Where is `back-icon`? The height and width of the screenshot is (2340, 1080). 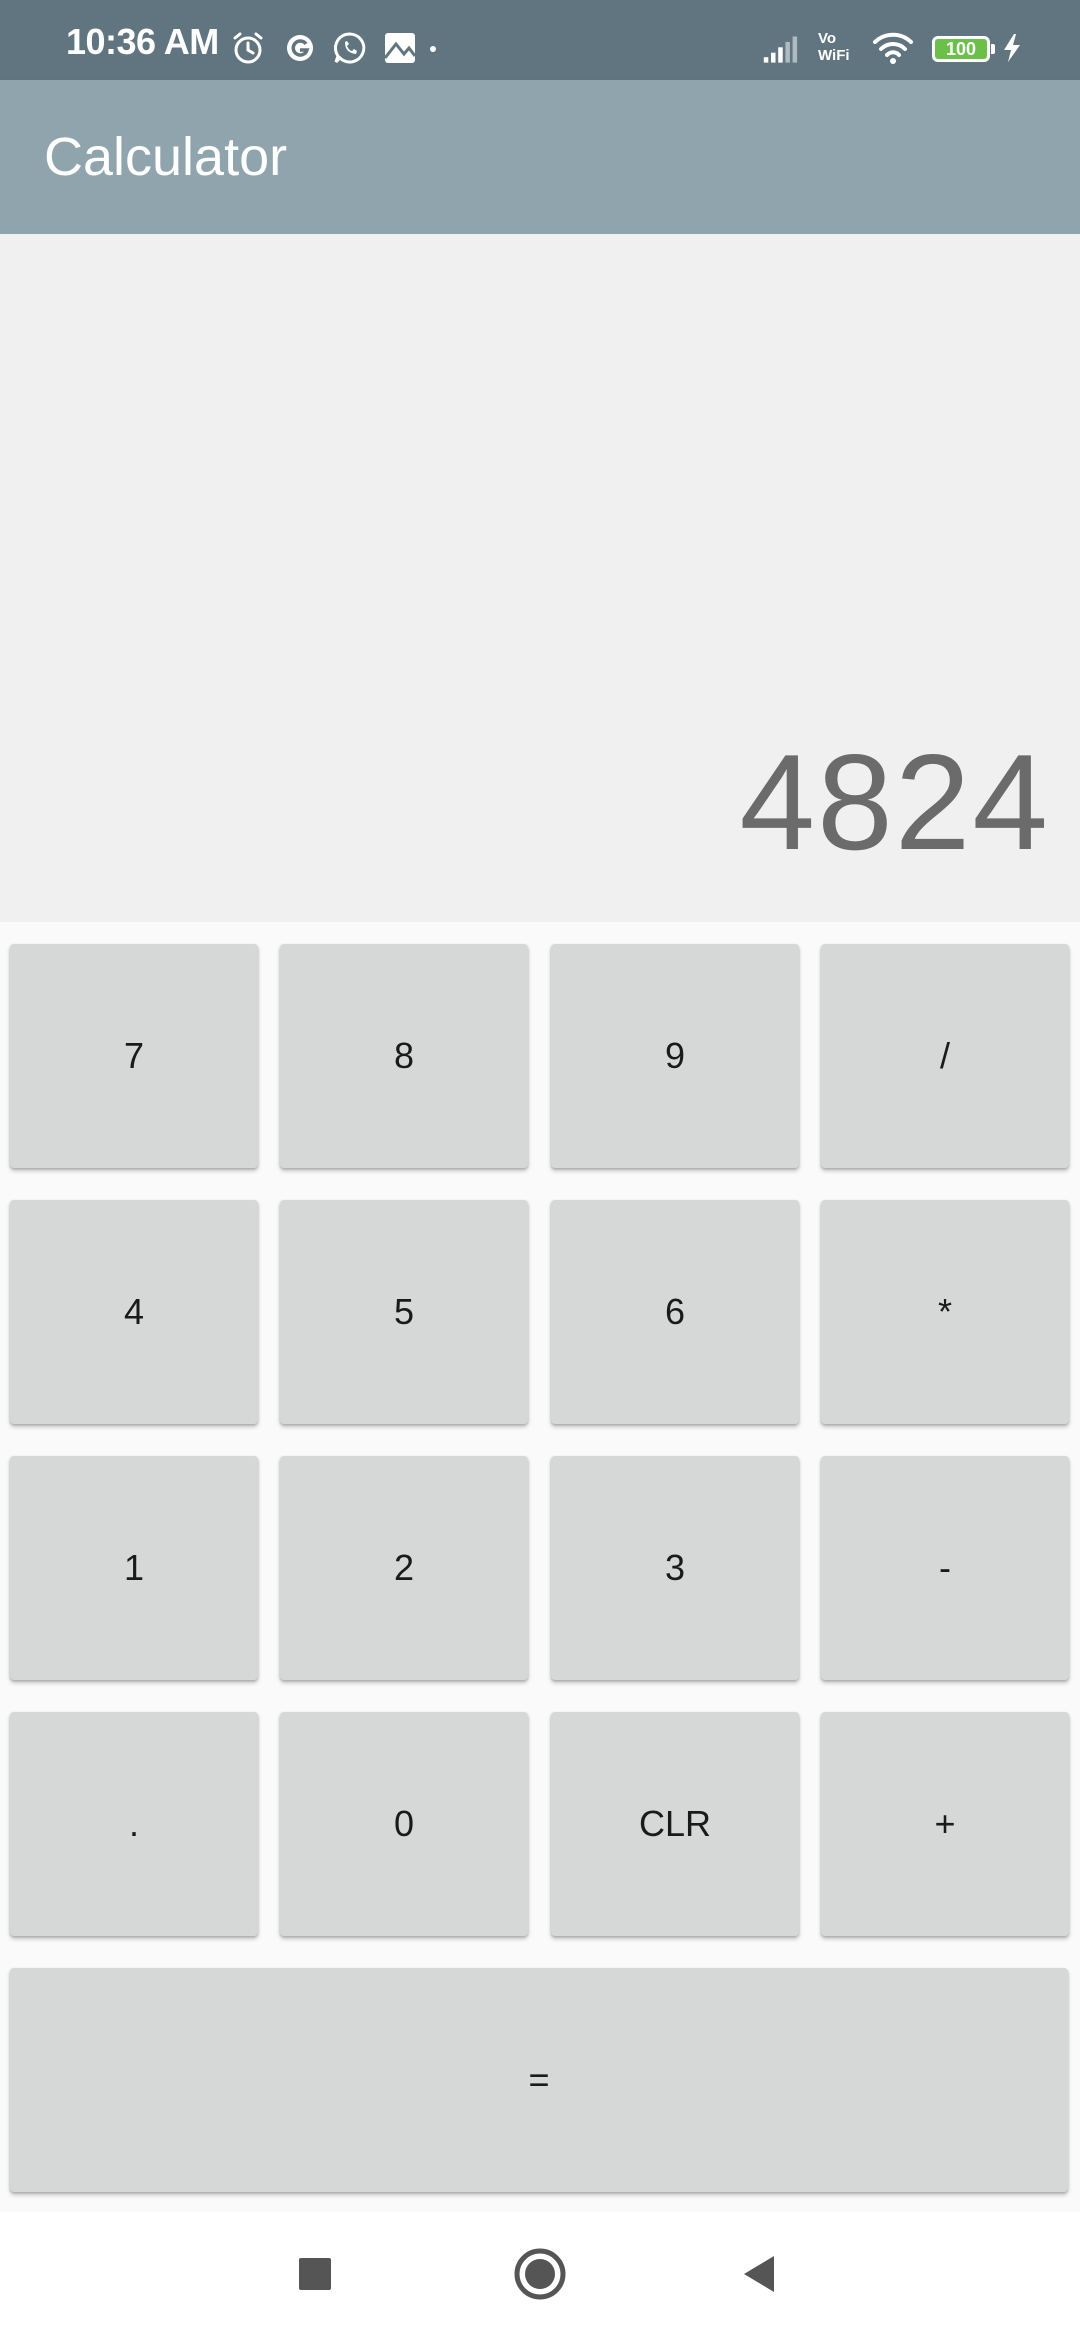 back-icon is located at coordinates (762, 2274).